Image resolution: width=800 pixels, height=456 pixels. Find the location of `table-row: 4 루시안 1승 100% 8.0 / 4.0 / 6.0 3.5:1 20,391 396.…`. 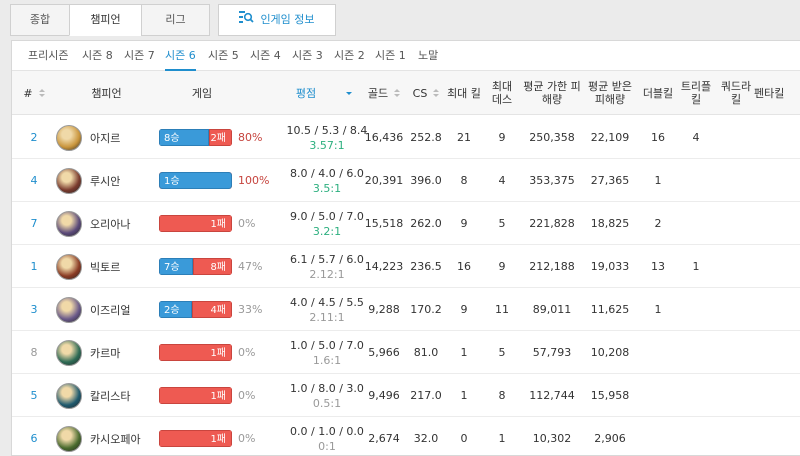

table-row: 4 루시안 1승 100% 8.0 / 4.0 / 6.0 3.5:1 20,391 396.… is located at coordinates (406, 180).